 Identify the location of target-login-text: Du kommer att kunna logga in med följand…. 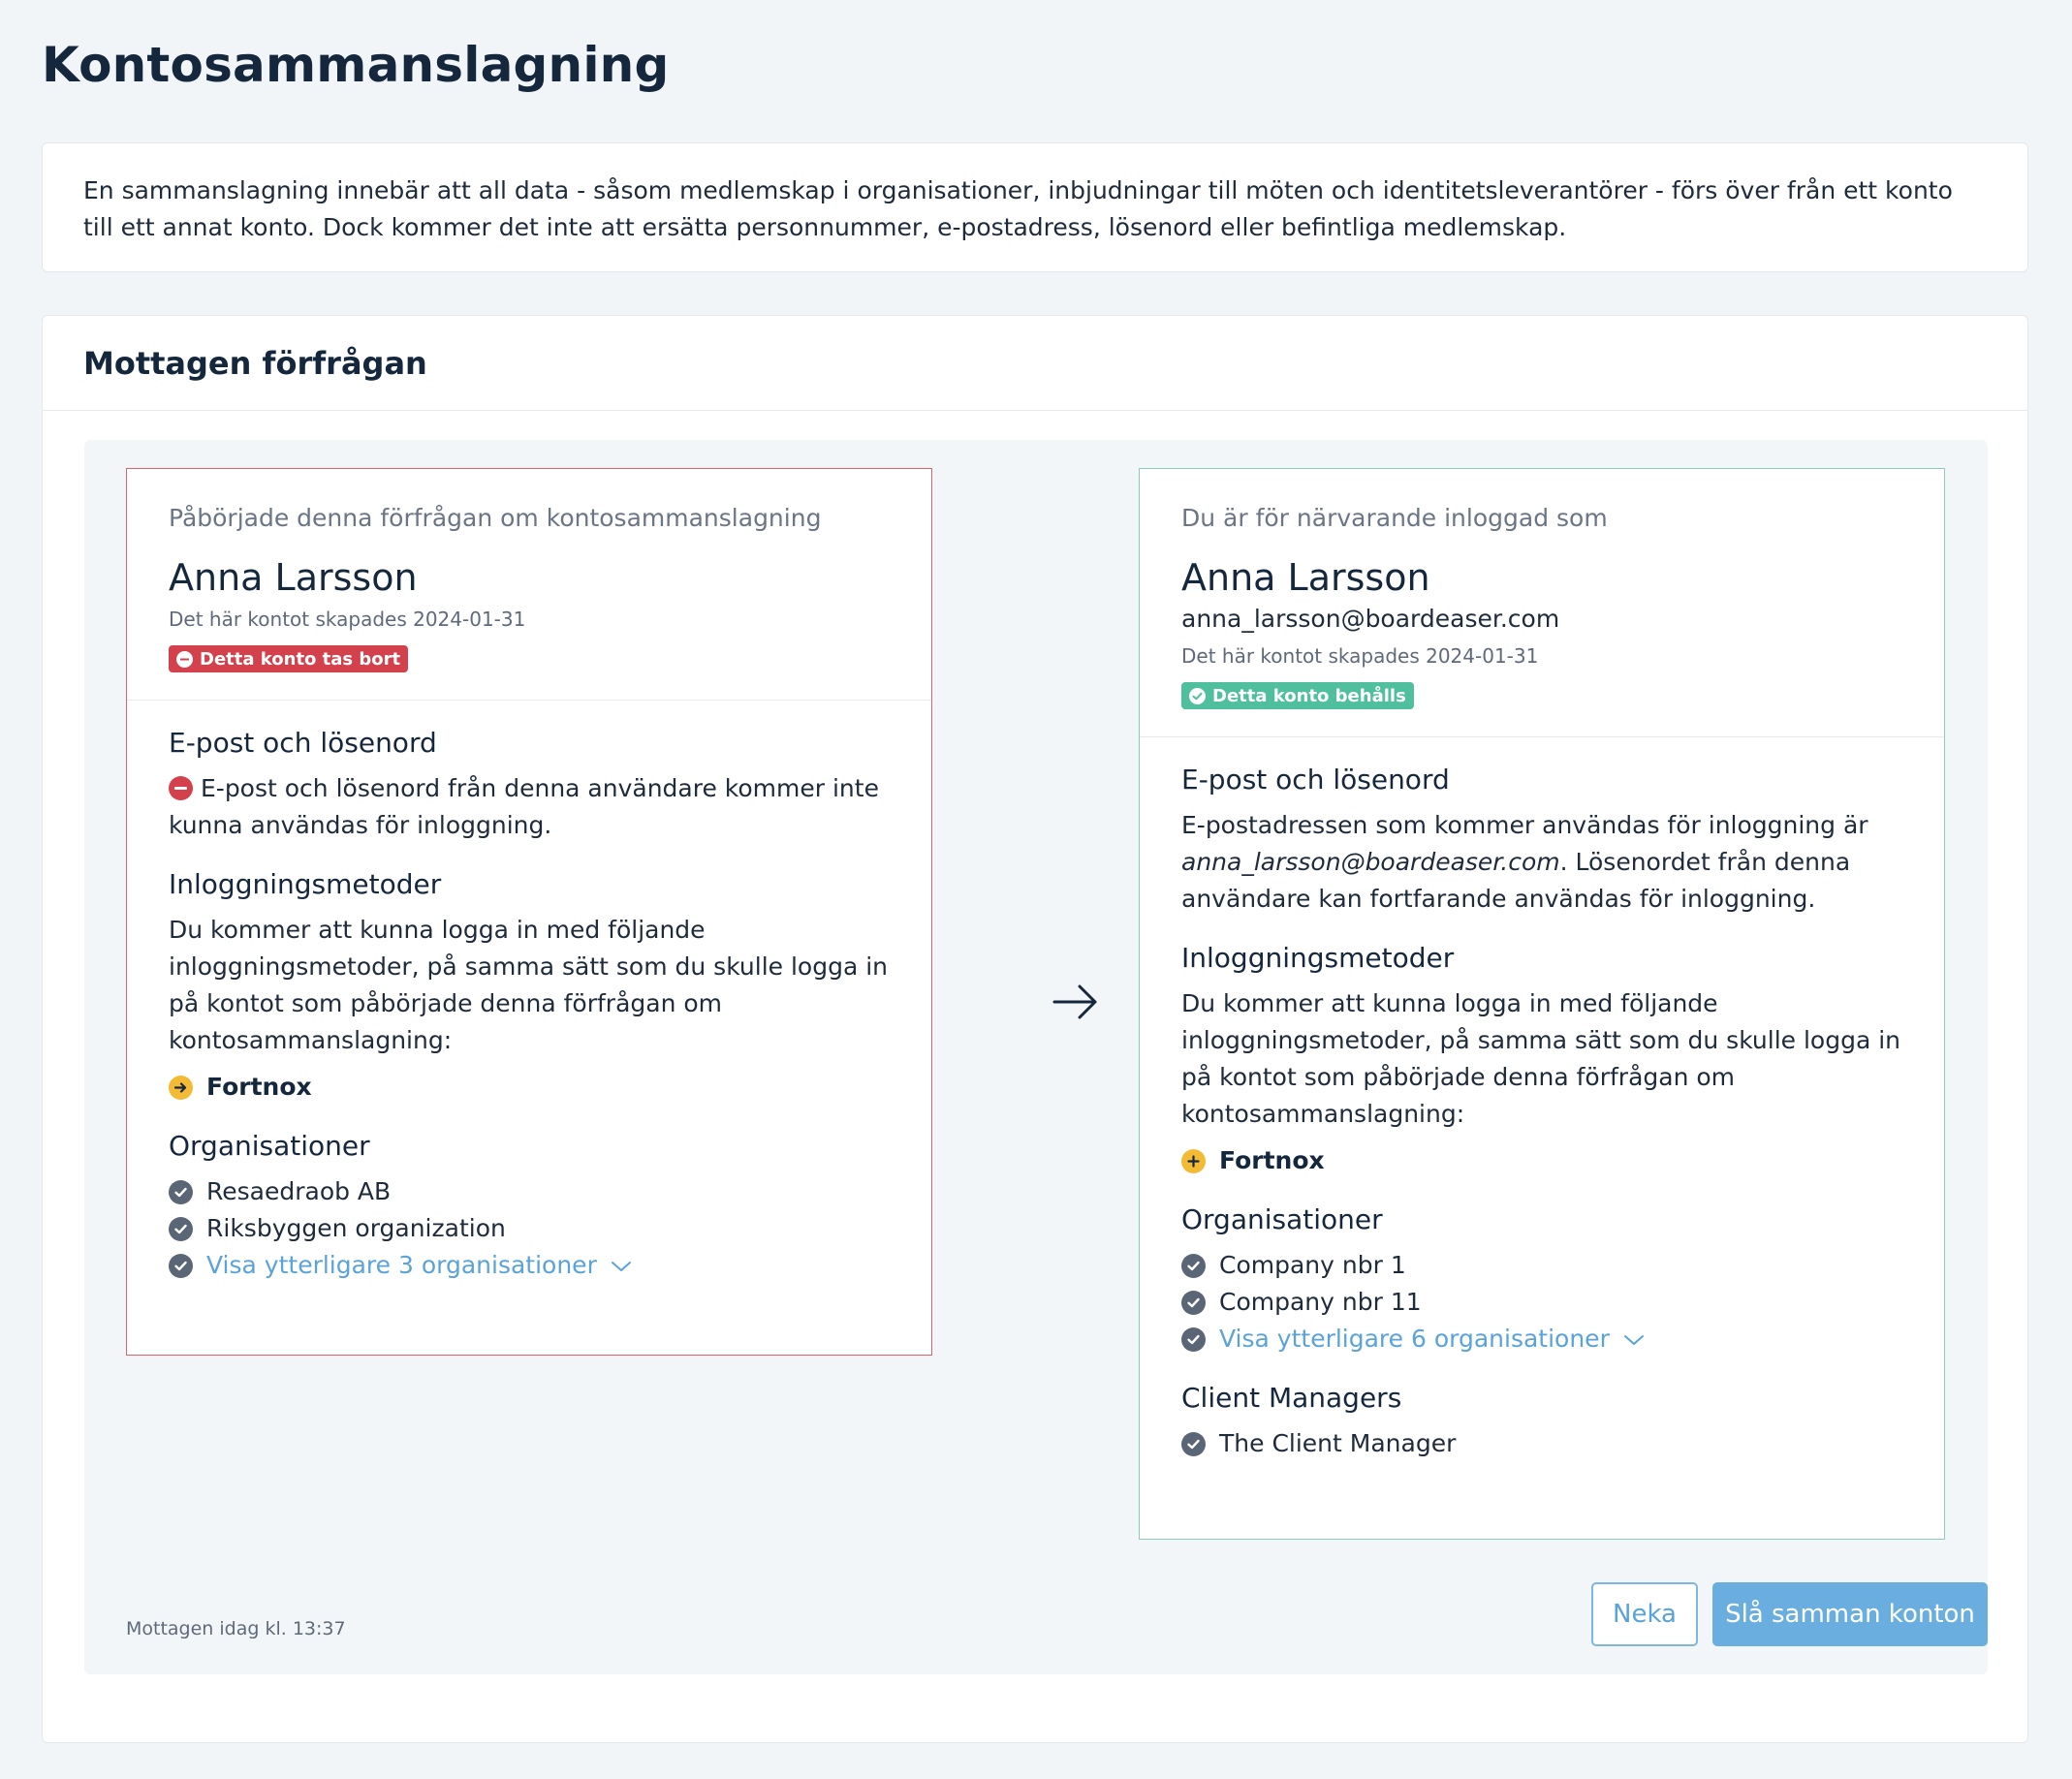
(1541, 1058).